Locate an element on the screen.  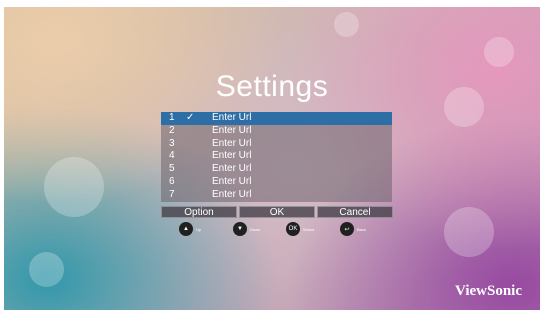
back-icon: ↩ is located at coordinates (347, 229).